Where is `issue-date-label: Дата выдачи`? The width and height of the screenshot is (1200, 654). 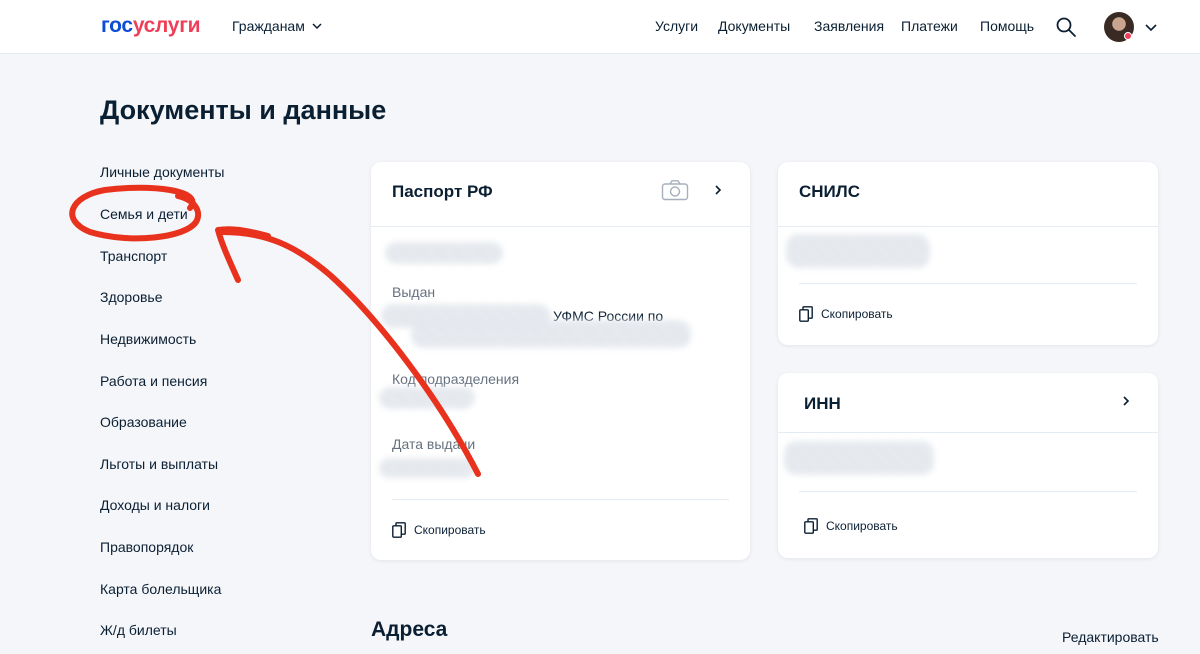
issue-date-label: Дата выдачи is located at coordinates (434, 444).